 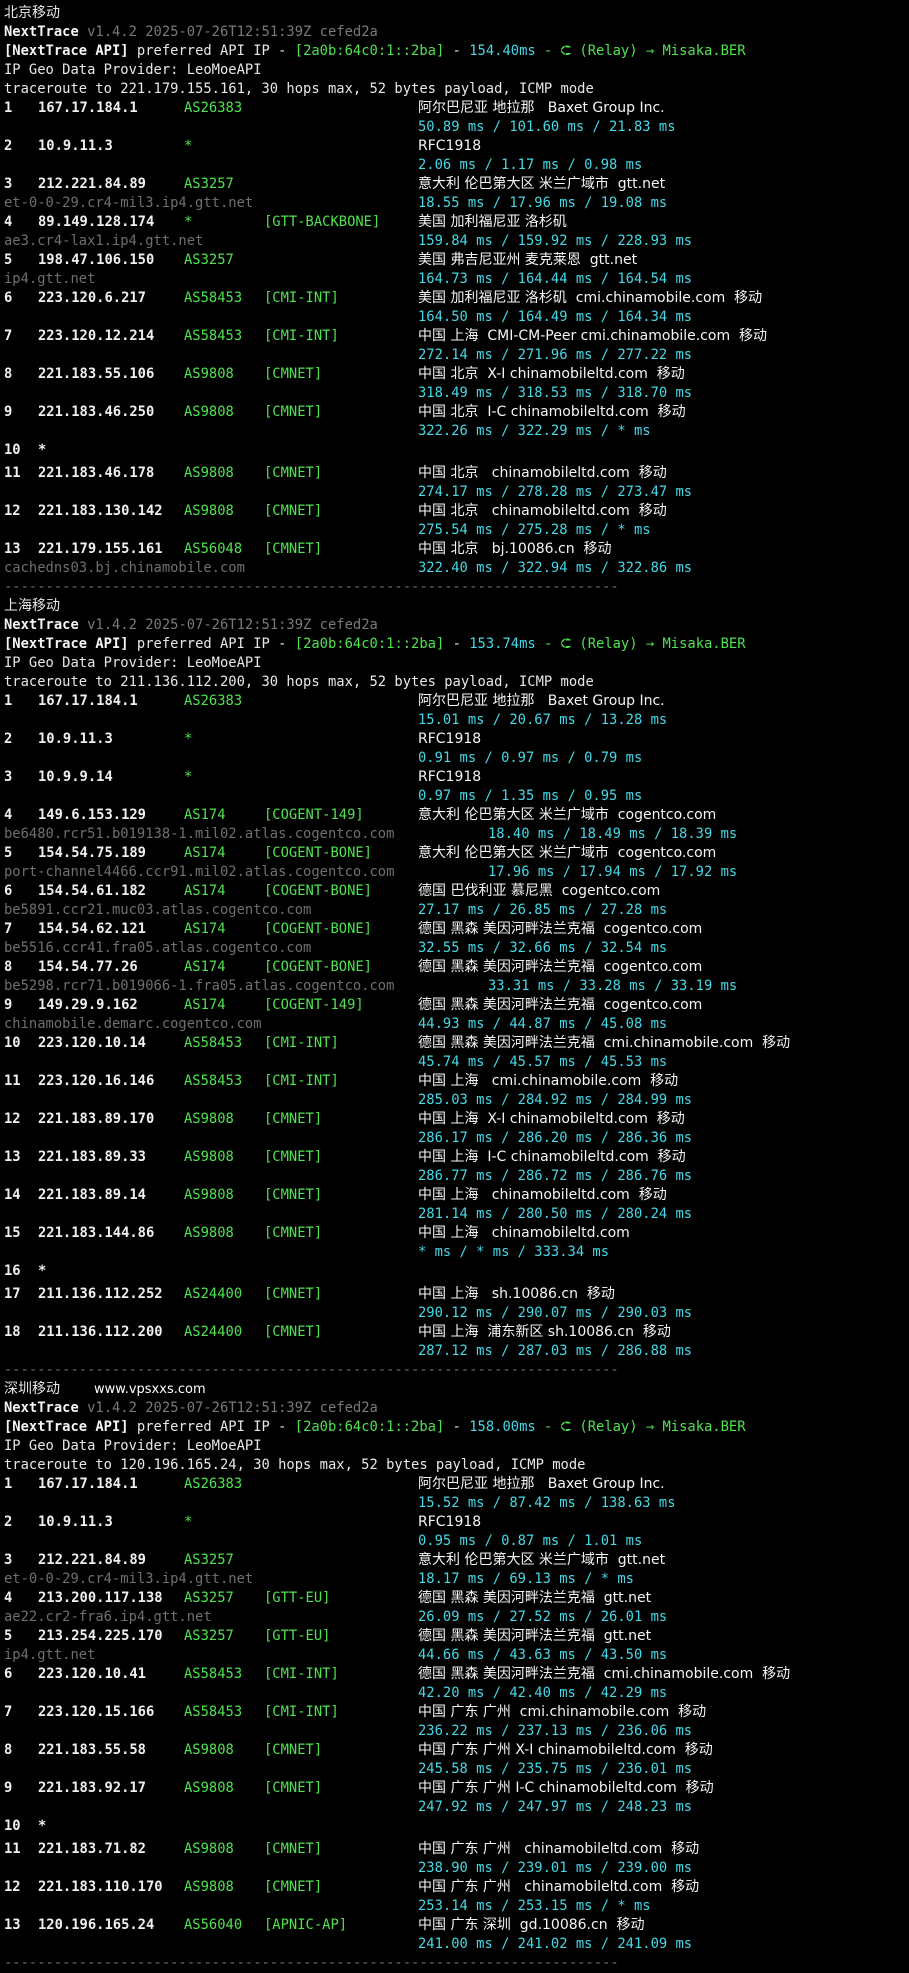 I want to click on hop-rtt: 15.01 ms / 20.67 ms / 13.28 ms, so click(x=543, y=720).